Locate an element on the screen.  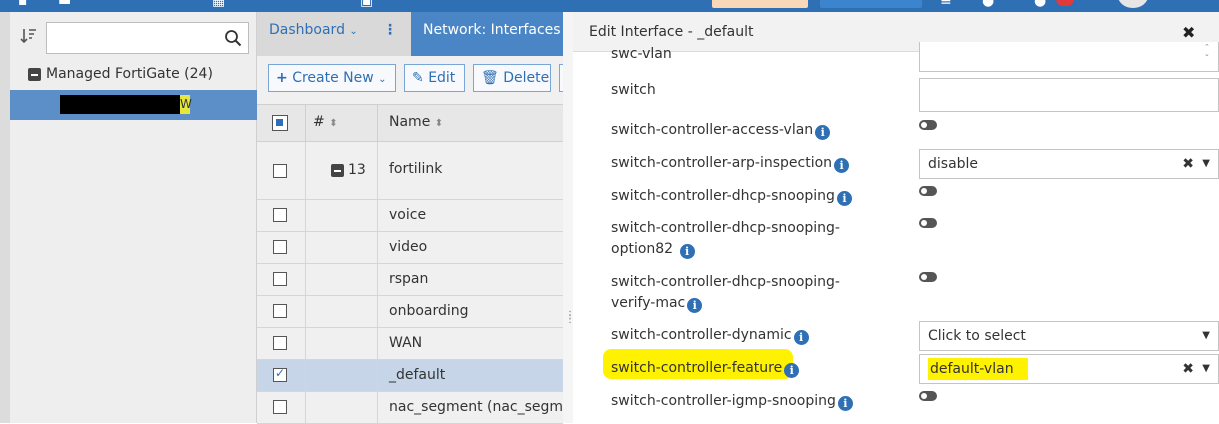
field-label: switch-controller-dynamic i is located at coordinates (756, 335).